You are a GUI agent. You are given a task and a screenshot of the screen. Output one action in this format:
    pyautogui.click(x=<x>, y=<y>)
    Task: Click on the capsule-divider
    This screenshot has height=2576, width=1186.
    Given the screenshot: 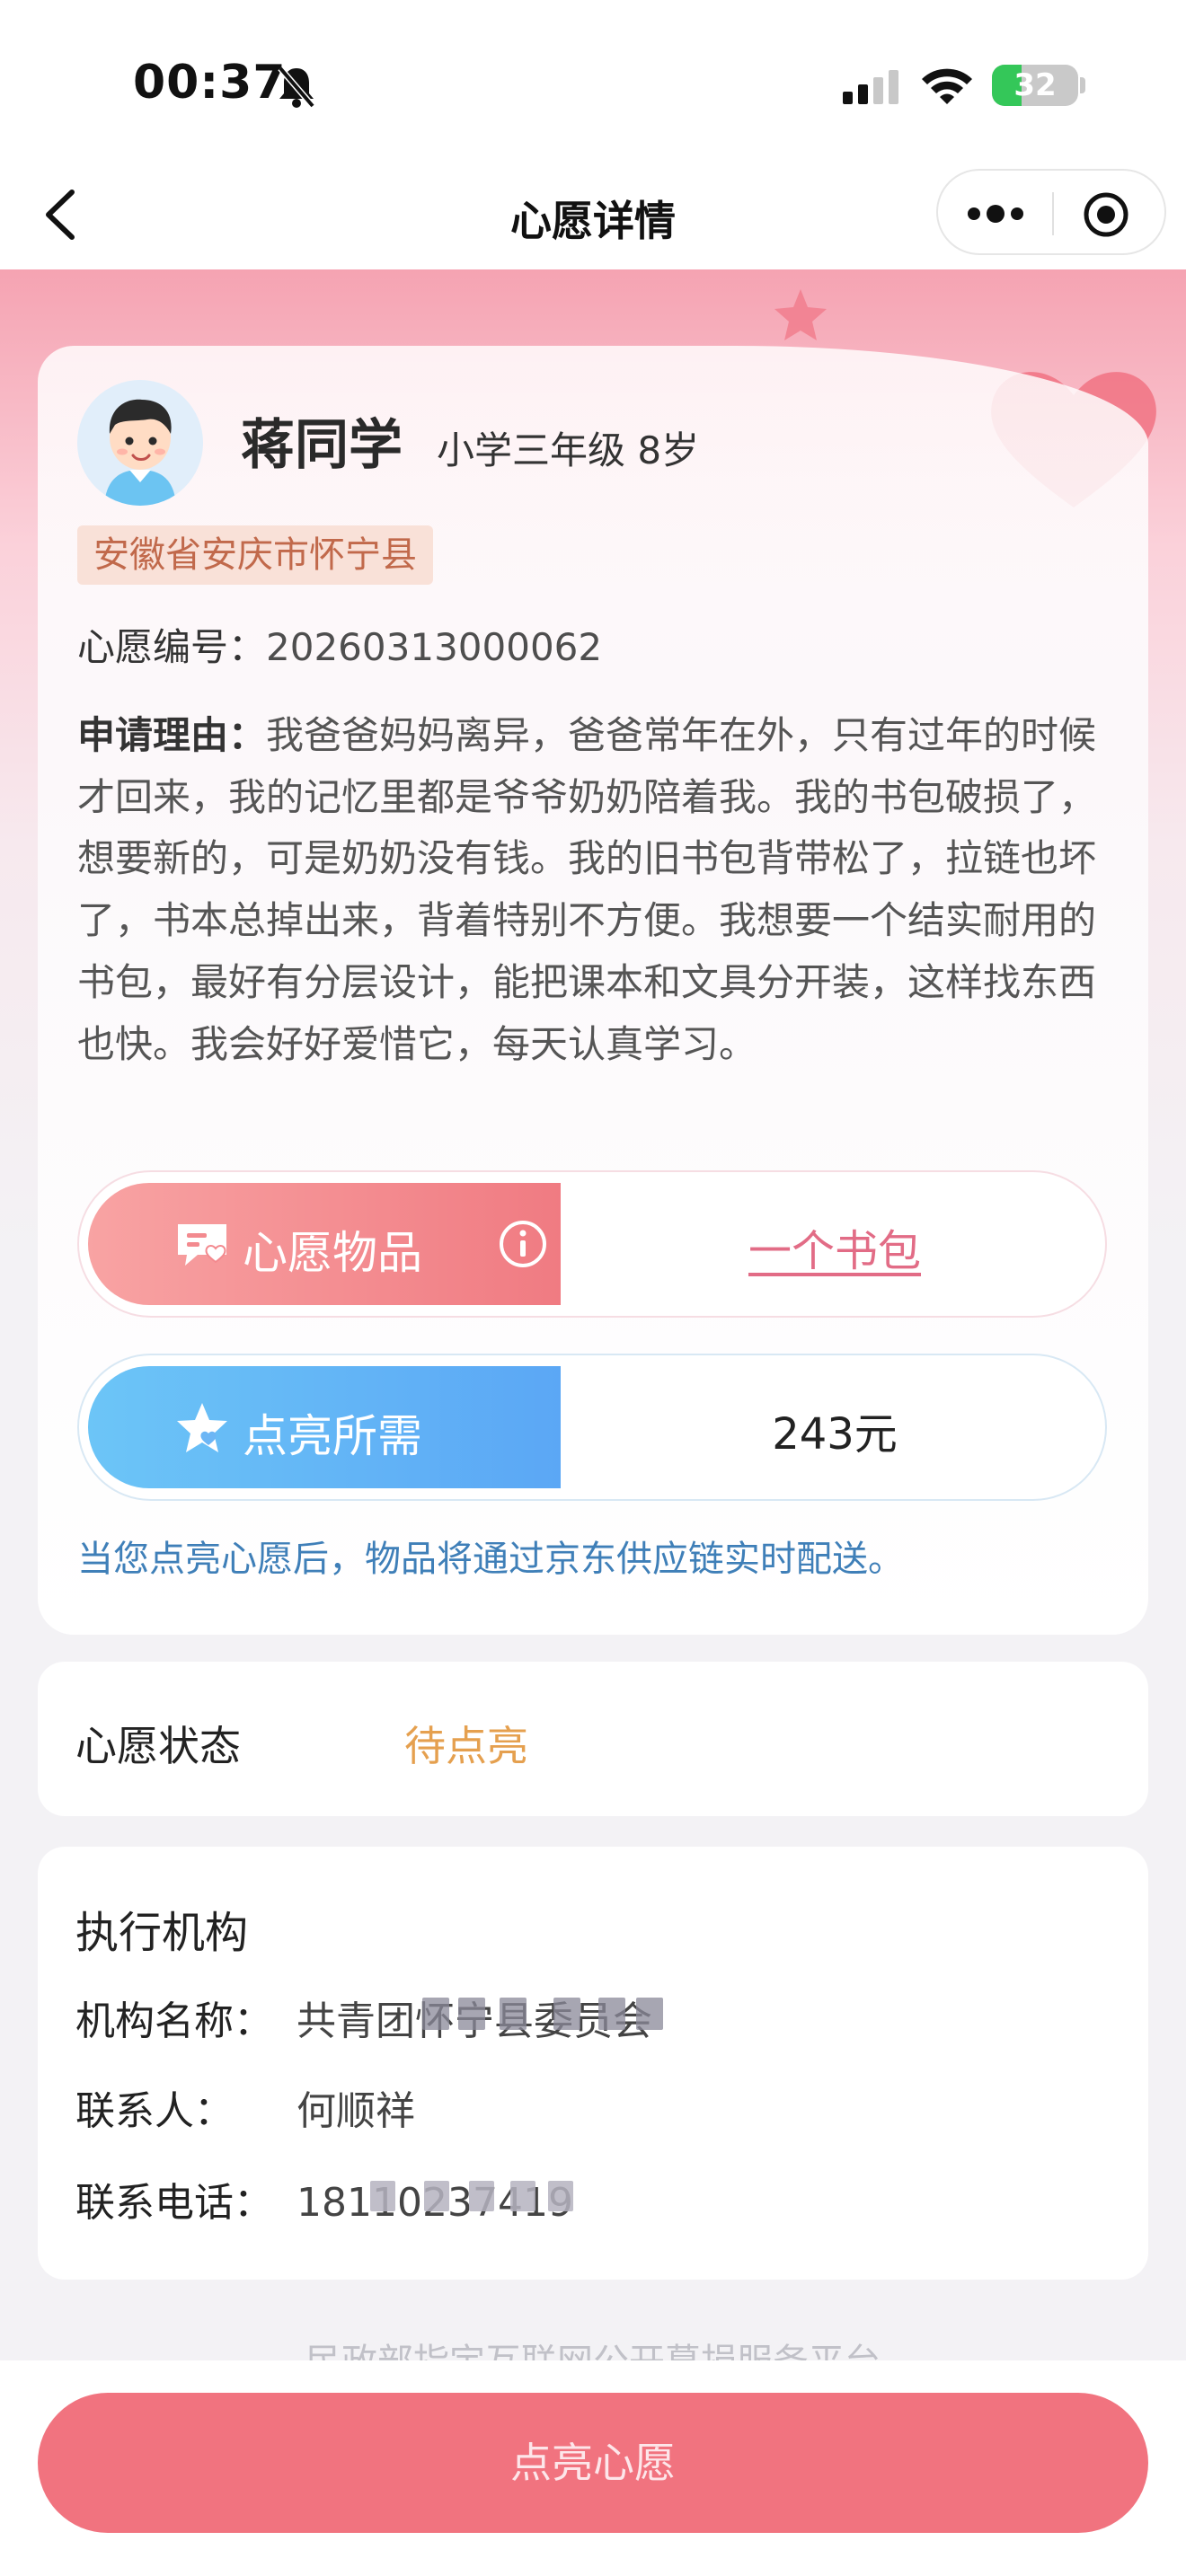 What is the action you would take?
    pyautogui.click(x=1053, y=213)
    